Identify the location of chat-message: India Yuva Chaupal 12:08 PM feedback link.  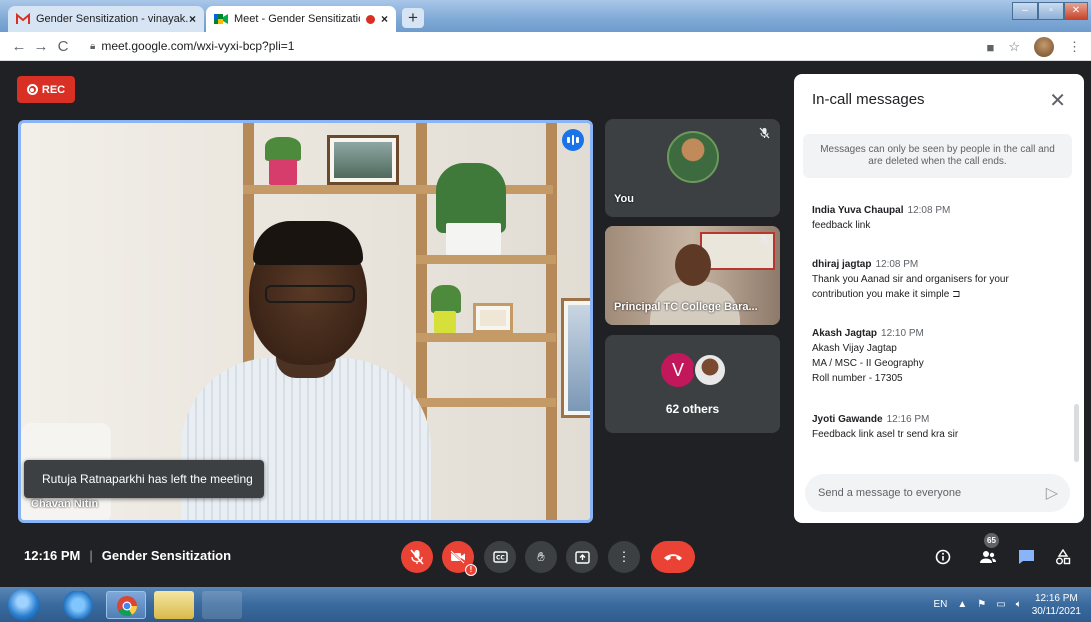
(937, 218).